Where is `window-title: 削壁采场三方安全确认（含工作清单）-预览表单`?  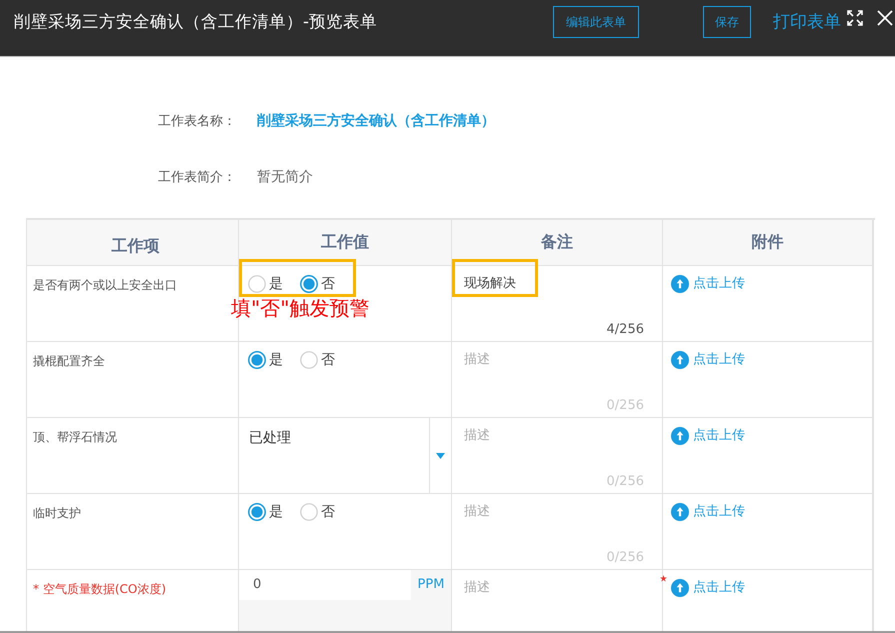 window-title: 削壁采场三方安全确认（含工作清单）-预览表单 is located at coordinates (195, 22).